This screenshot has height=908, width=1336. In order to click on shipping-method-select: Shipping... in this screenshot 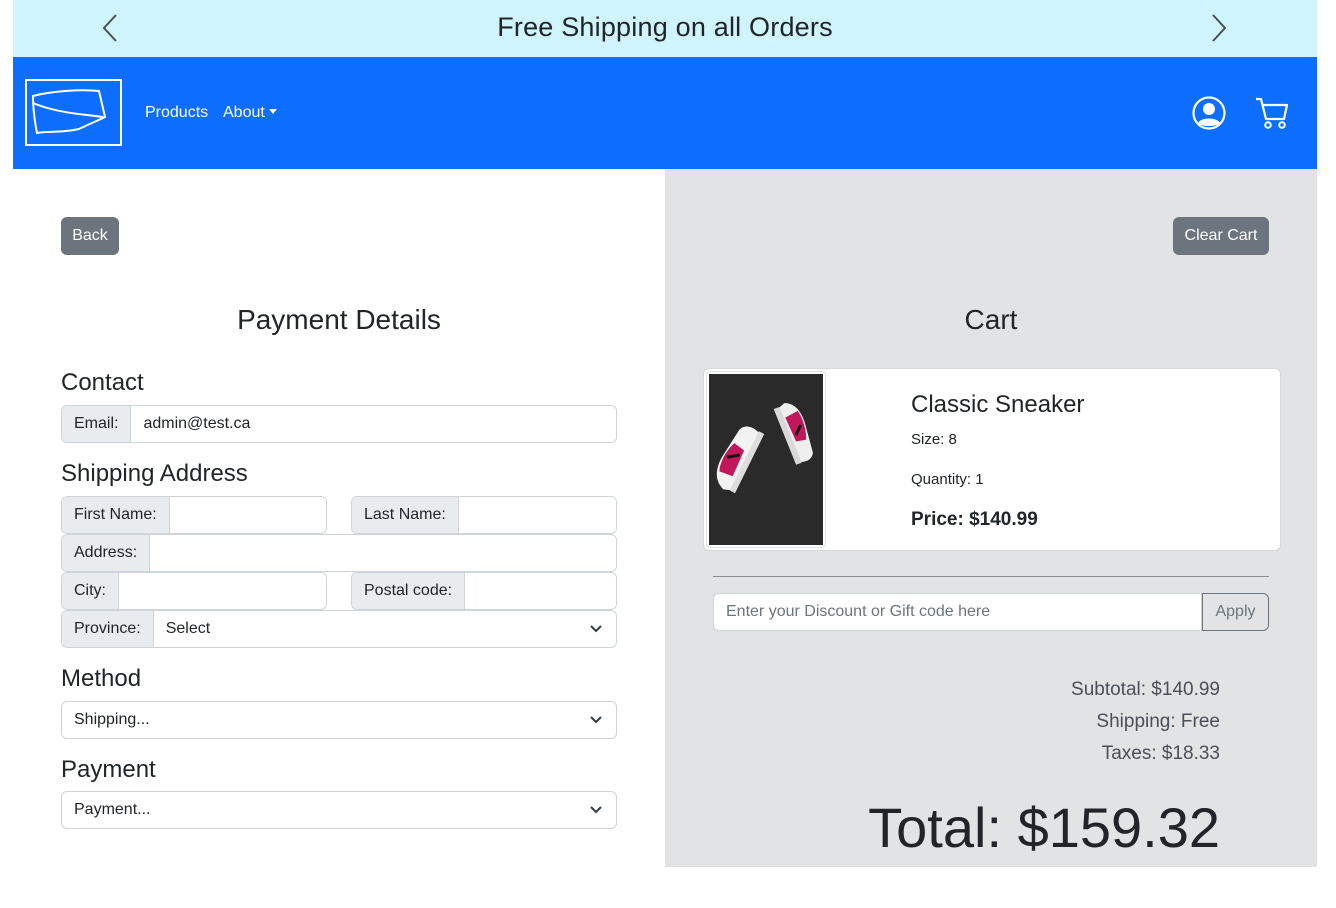, I will do `click(339, 720)`.